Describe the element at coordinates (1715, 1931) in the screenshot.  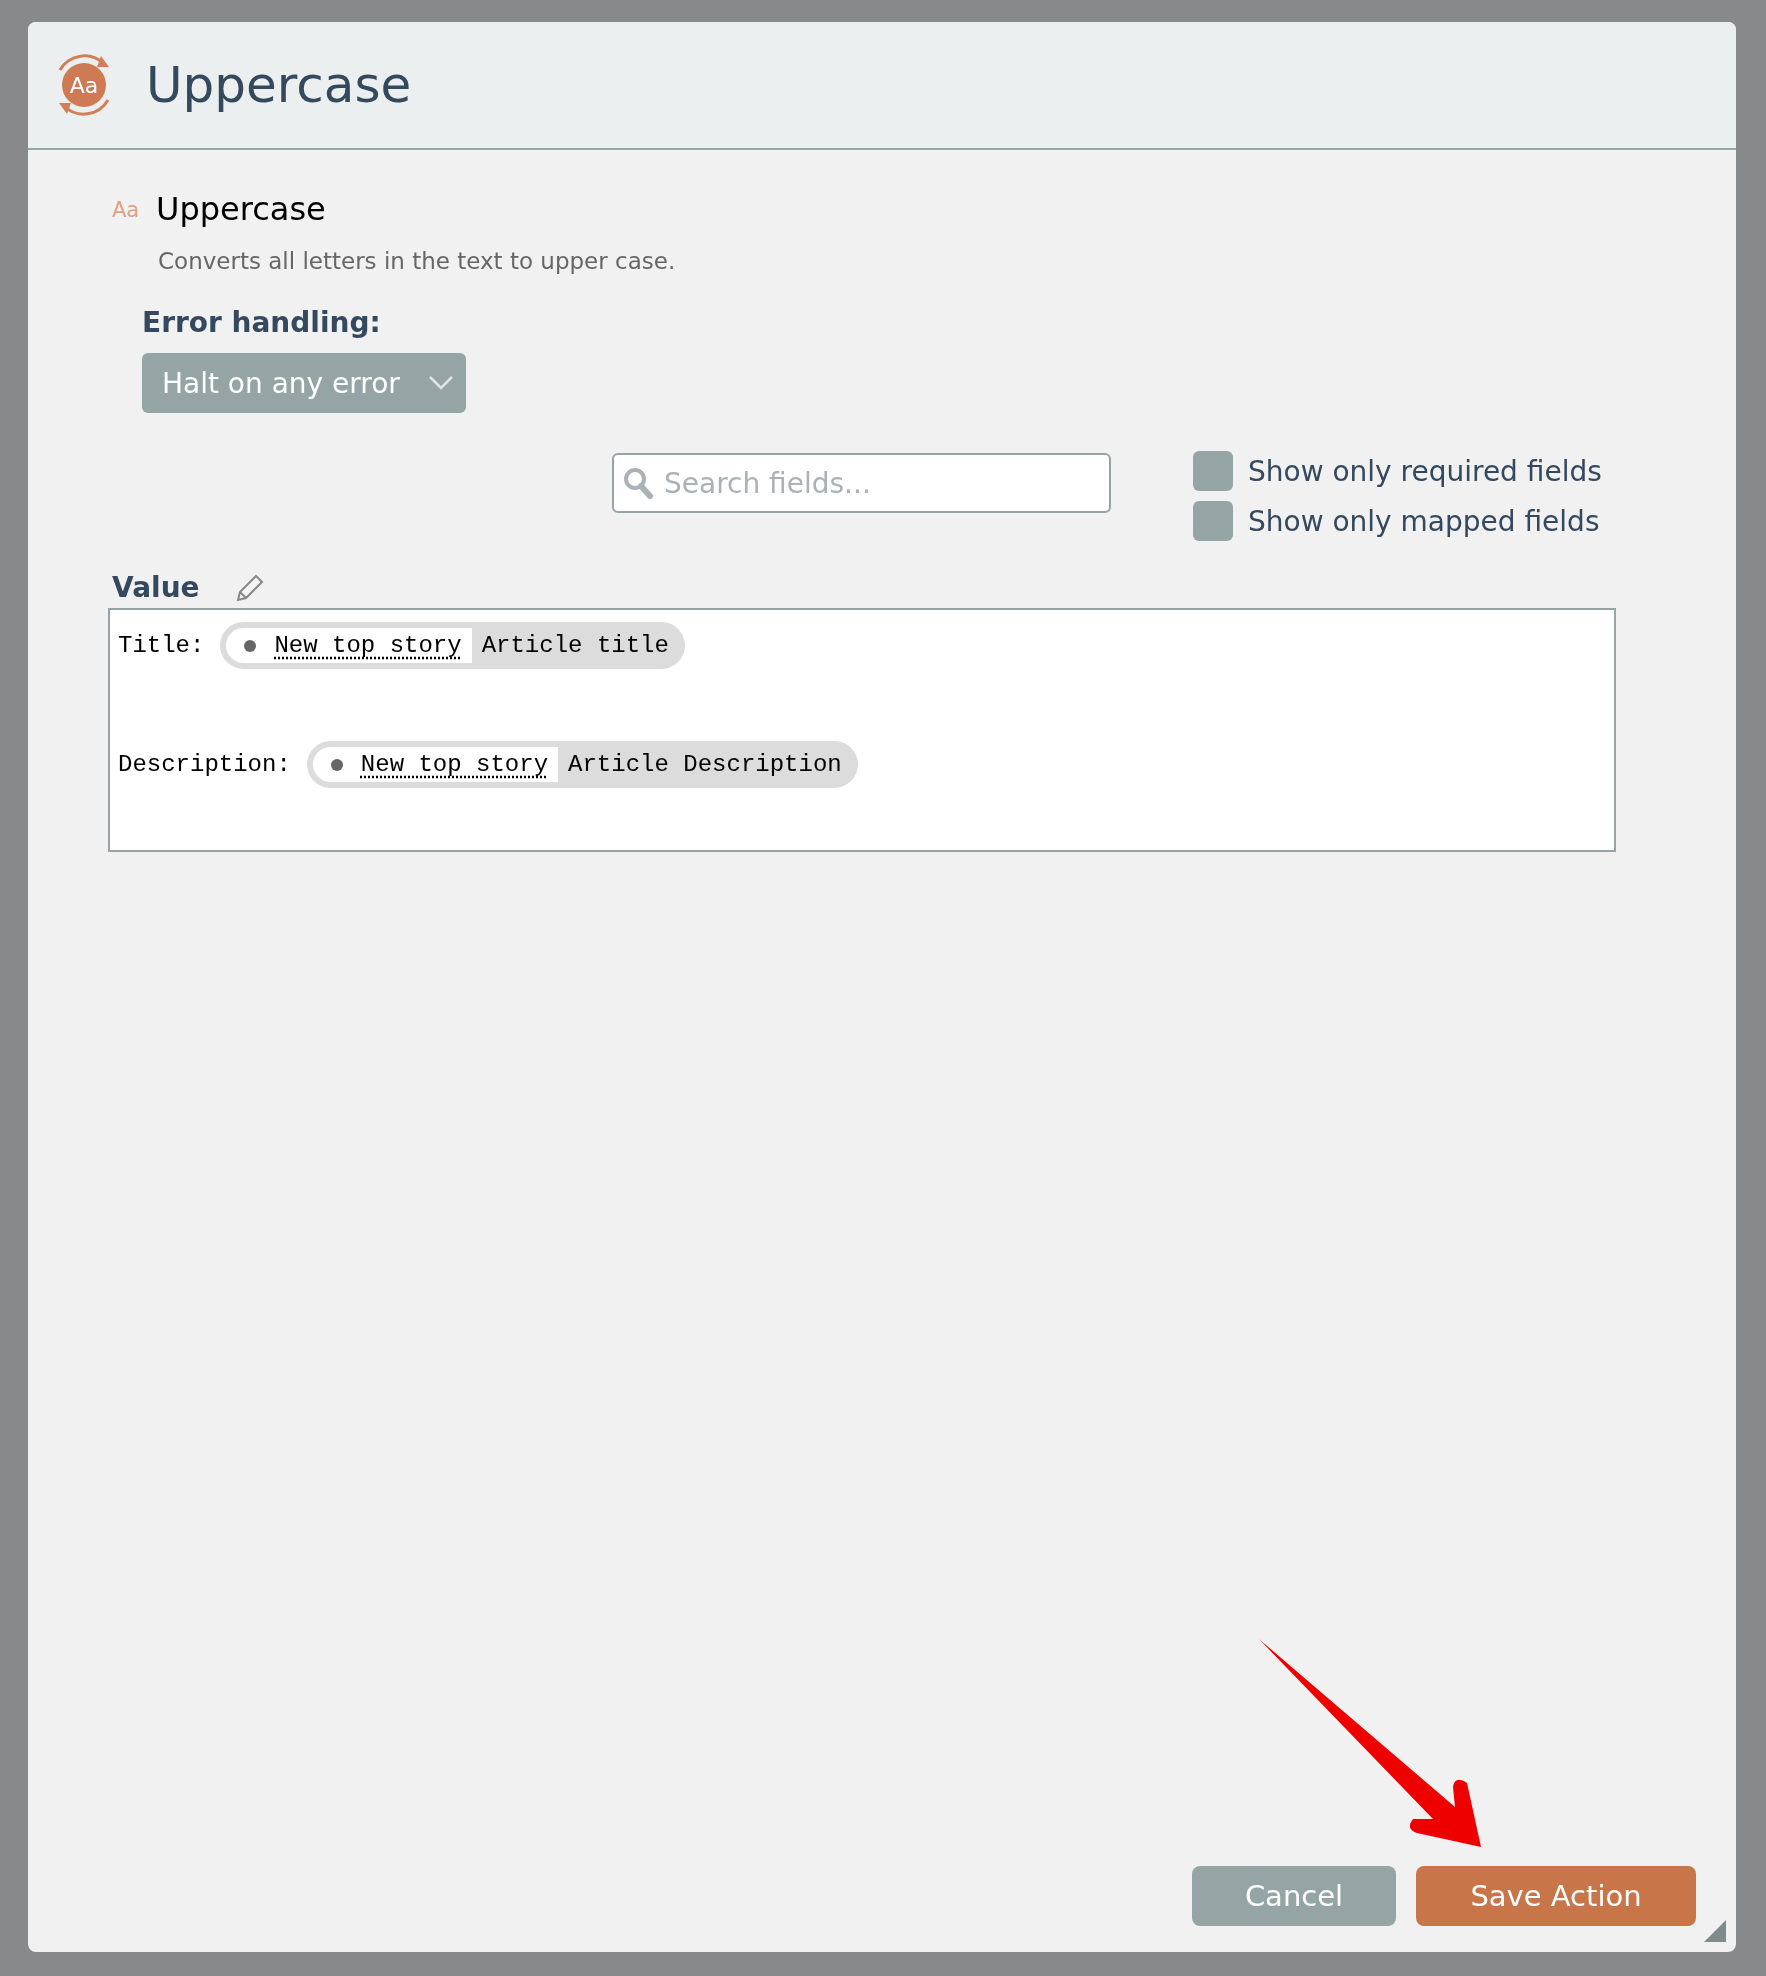
I see `resize-grip-icon` at that location.